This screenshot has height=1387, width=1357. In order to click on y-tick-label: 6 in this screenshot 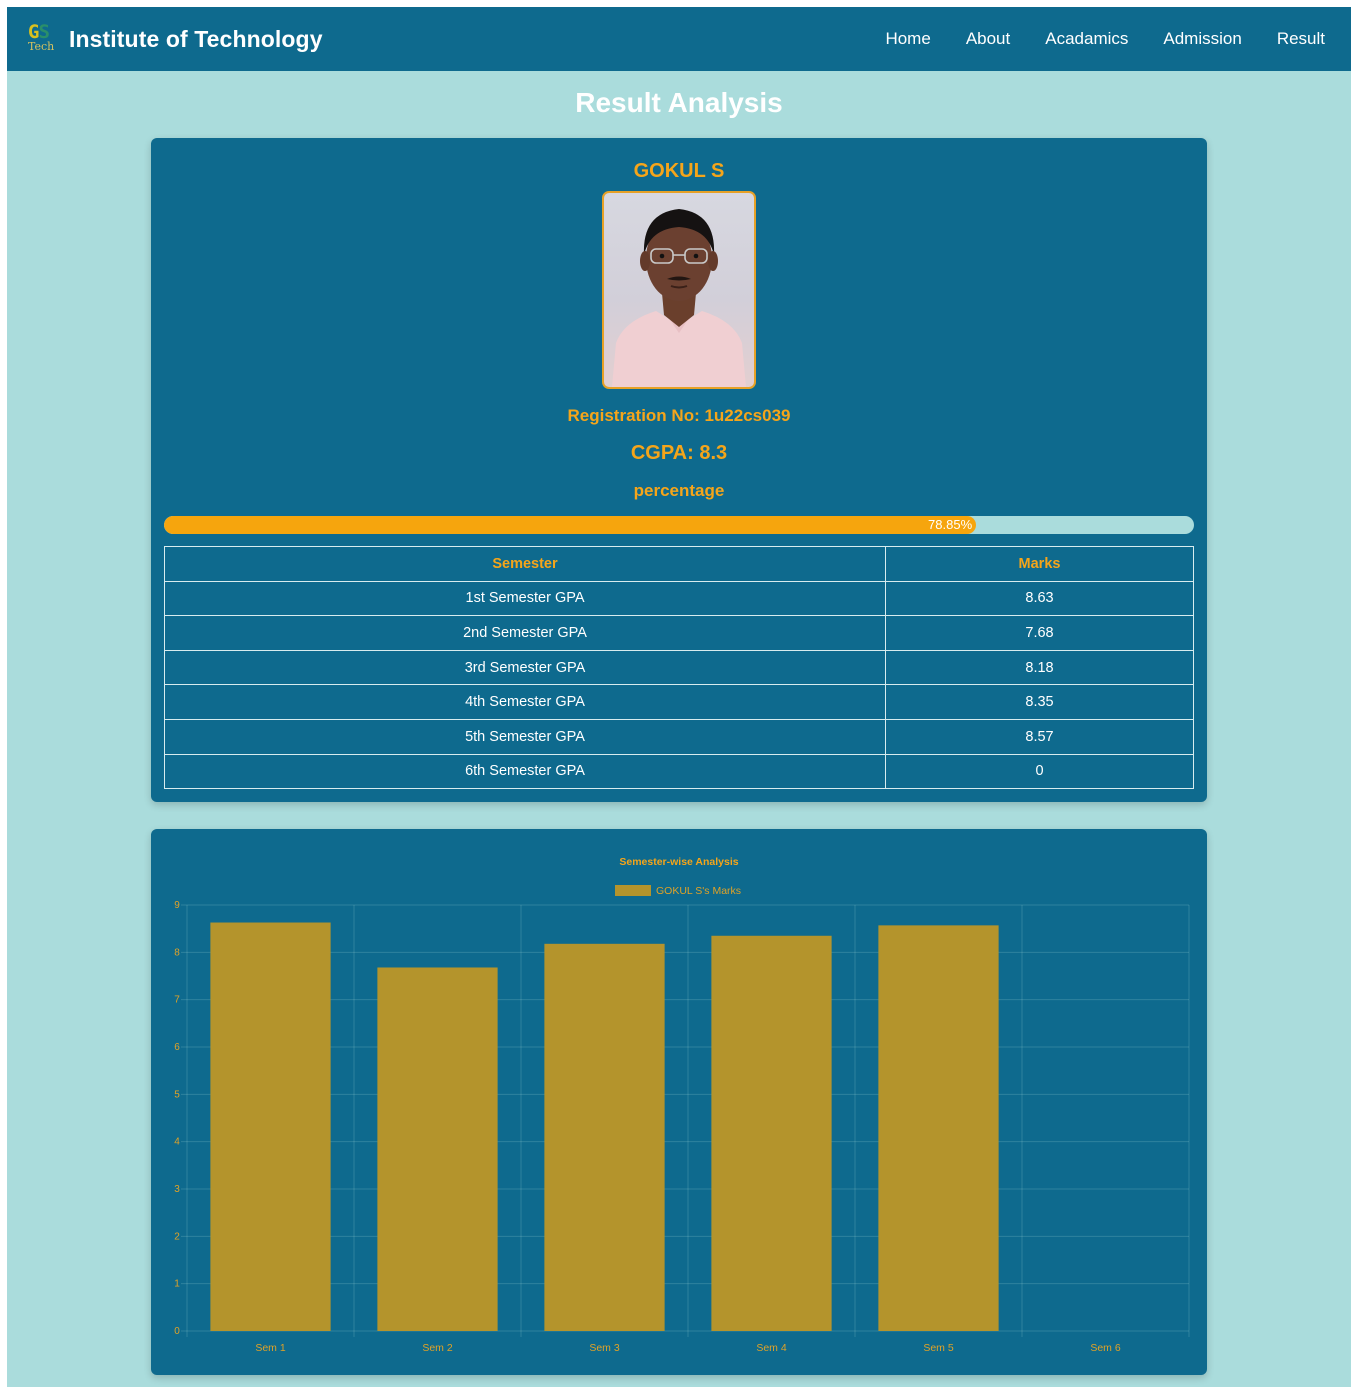, I will do `click(177, 1047)`.